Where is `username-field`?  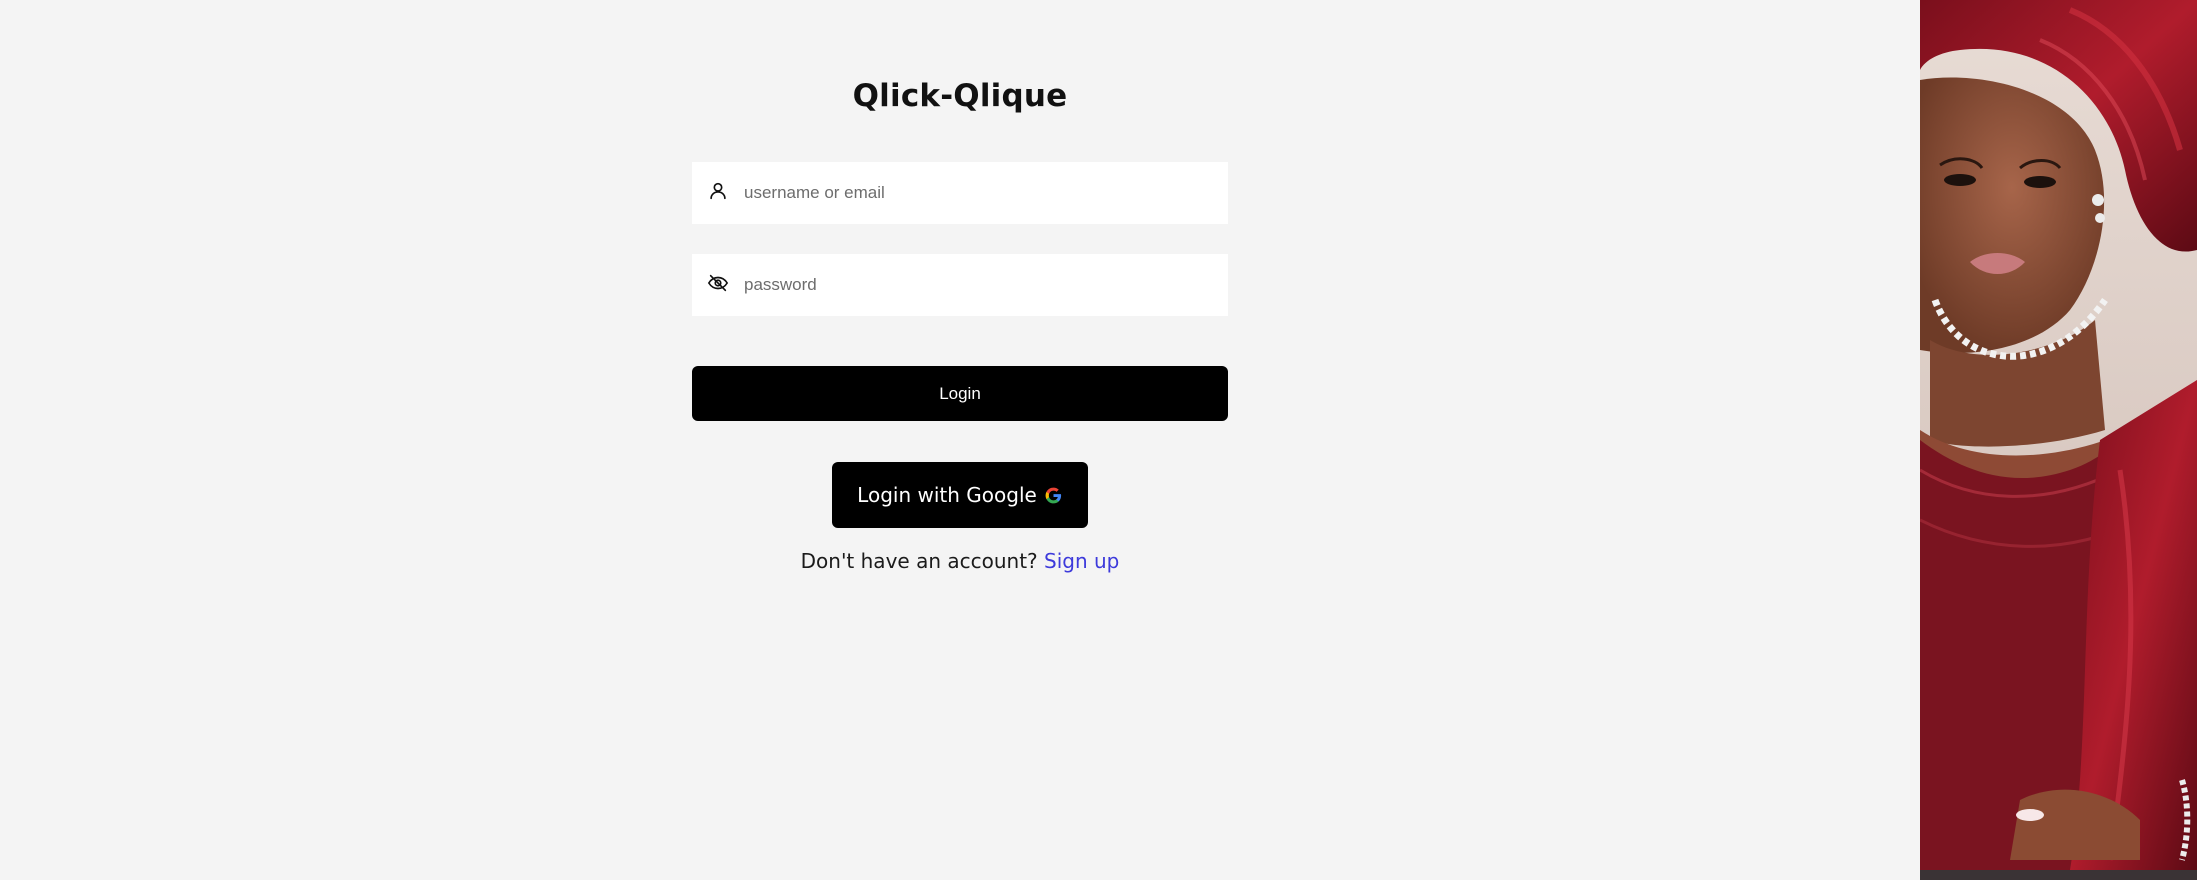
username-field is located at coordinates (960, 193).